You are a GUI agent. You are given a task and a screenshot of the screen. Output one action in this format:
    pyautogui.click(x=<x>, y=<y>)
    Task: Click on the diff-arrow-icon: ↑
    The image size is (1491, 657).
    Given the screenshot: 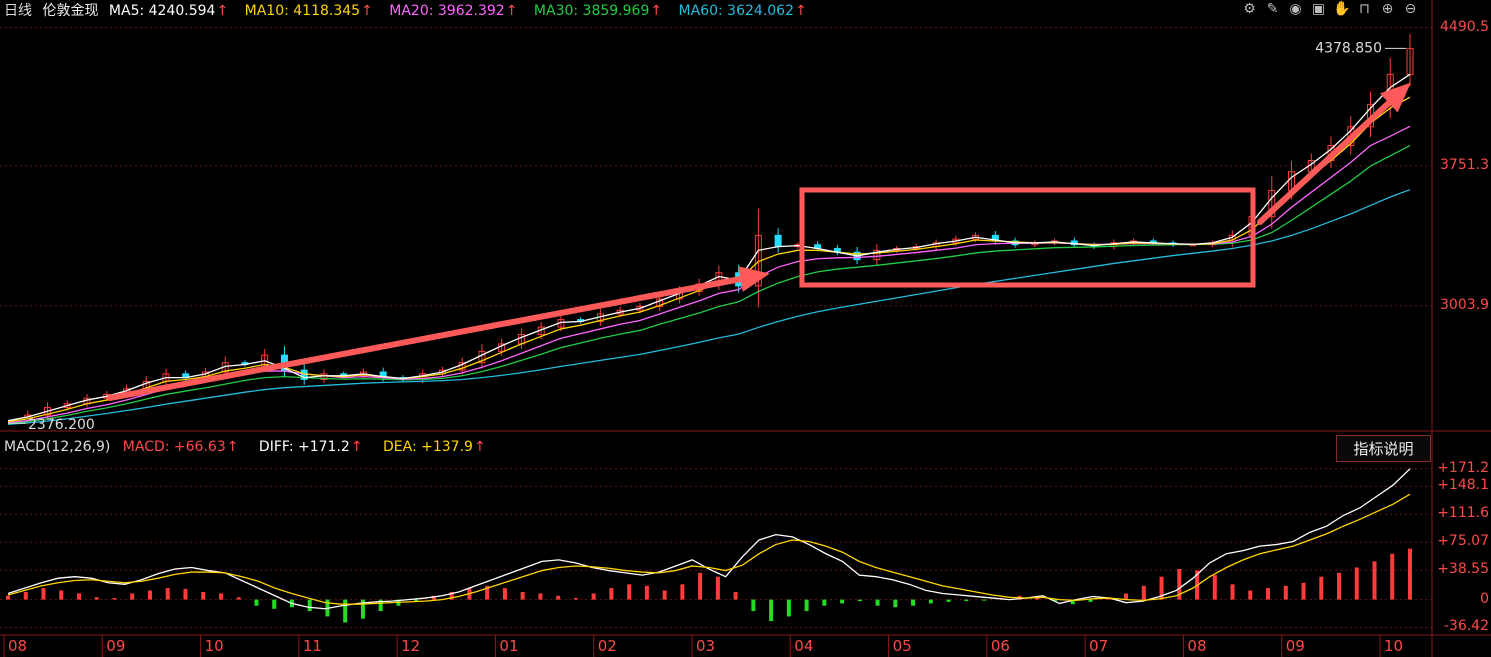 What is the action you would take?
    pyautogui.click(x=356, y=447)
    